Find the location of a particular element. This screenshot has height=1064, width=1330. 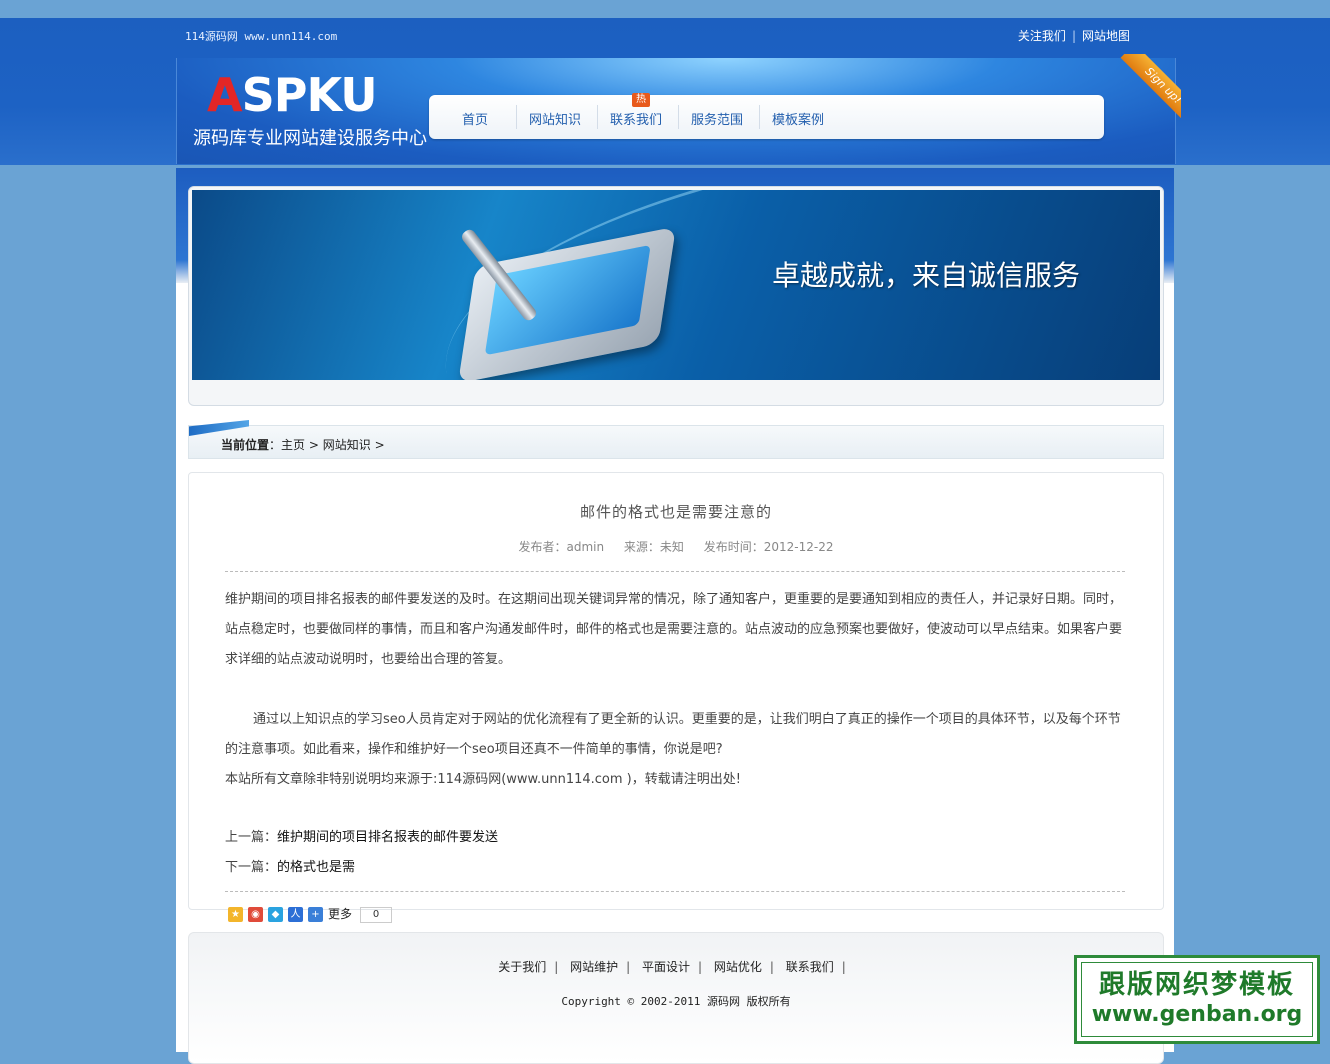

nav-item-services: 服务范围 is located at coordinates (717, 118).